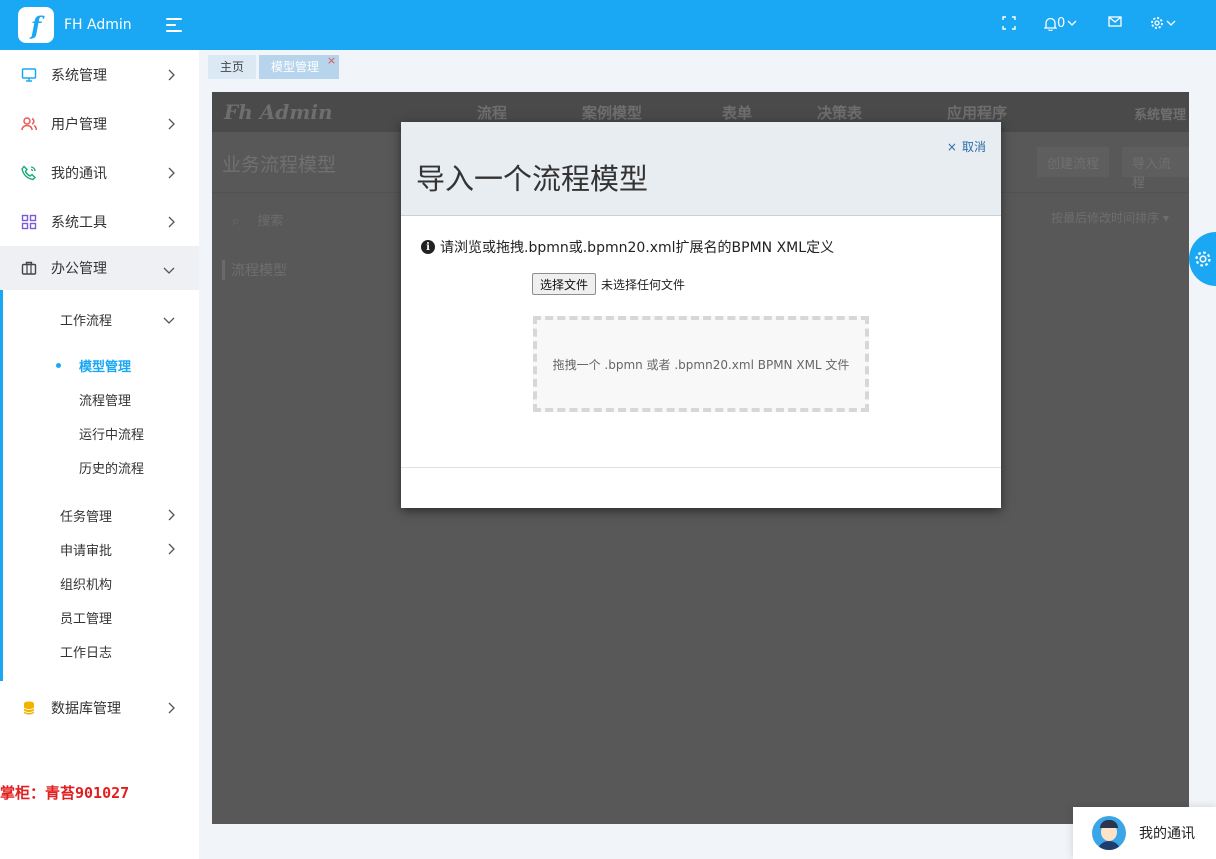 The image size is (1216, 859). What do you see at coordinates (29, 124) in the screenshot?
I see `users-icon` at bounding box center [29, 124].